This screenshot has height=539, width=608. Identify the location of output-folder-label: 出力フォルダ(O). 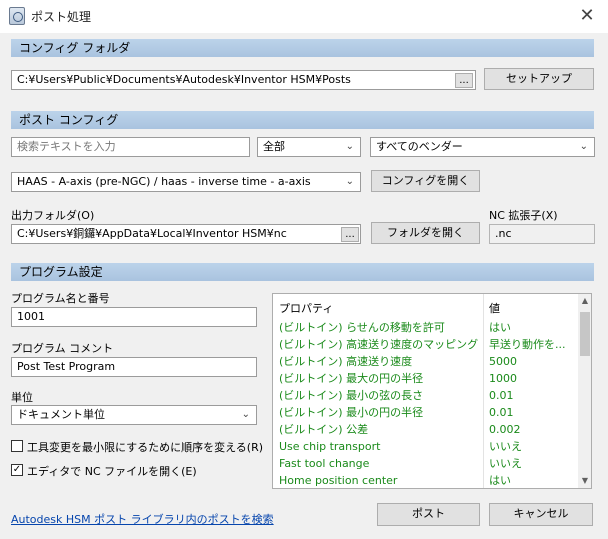
(53, 215).